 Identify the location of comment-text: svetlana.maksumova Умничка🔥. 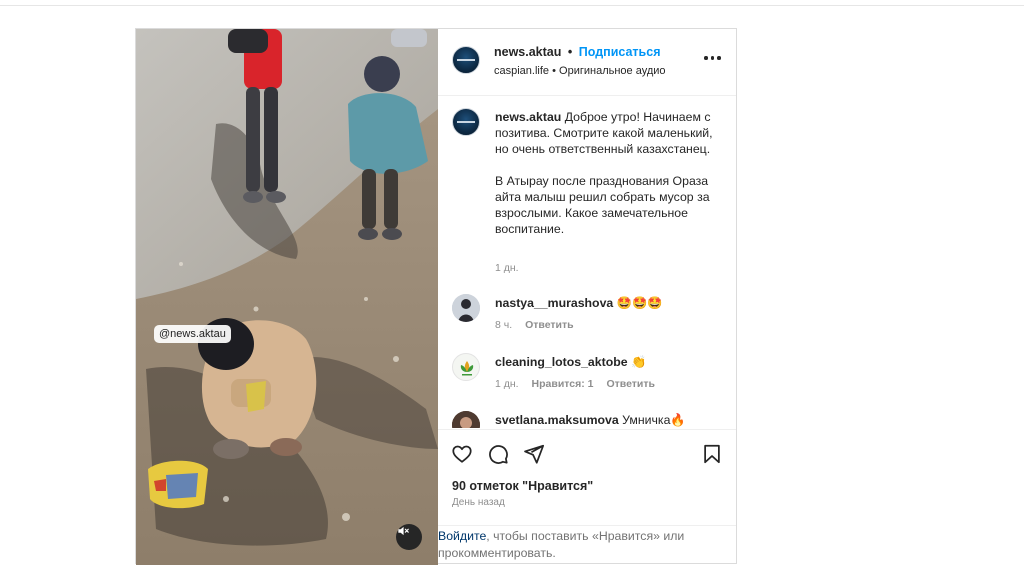
(610, 420).